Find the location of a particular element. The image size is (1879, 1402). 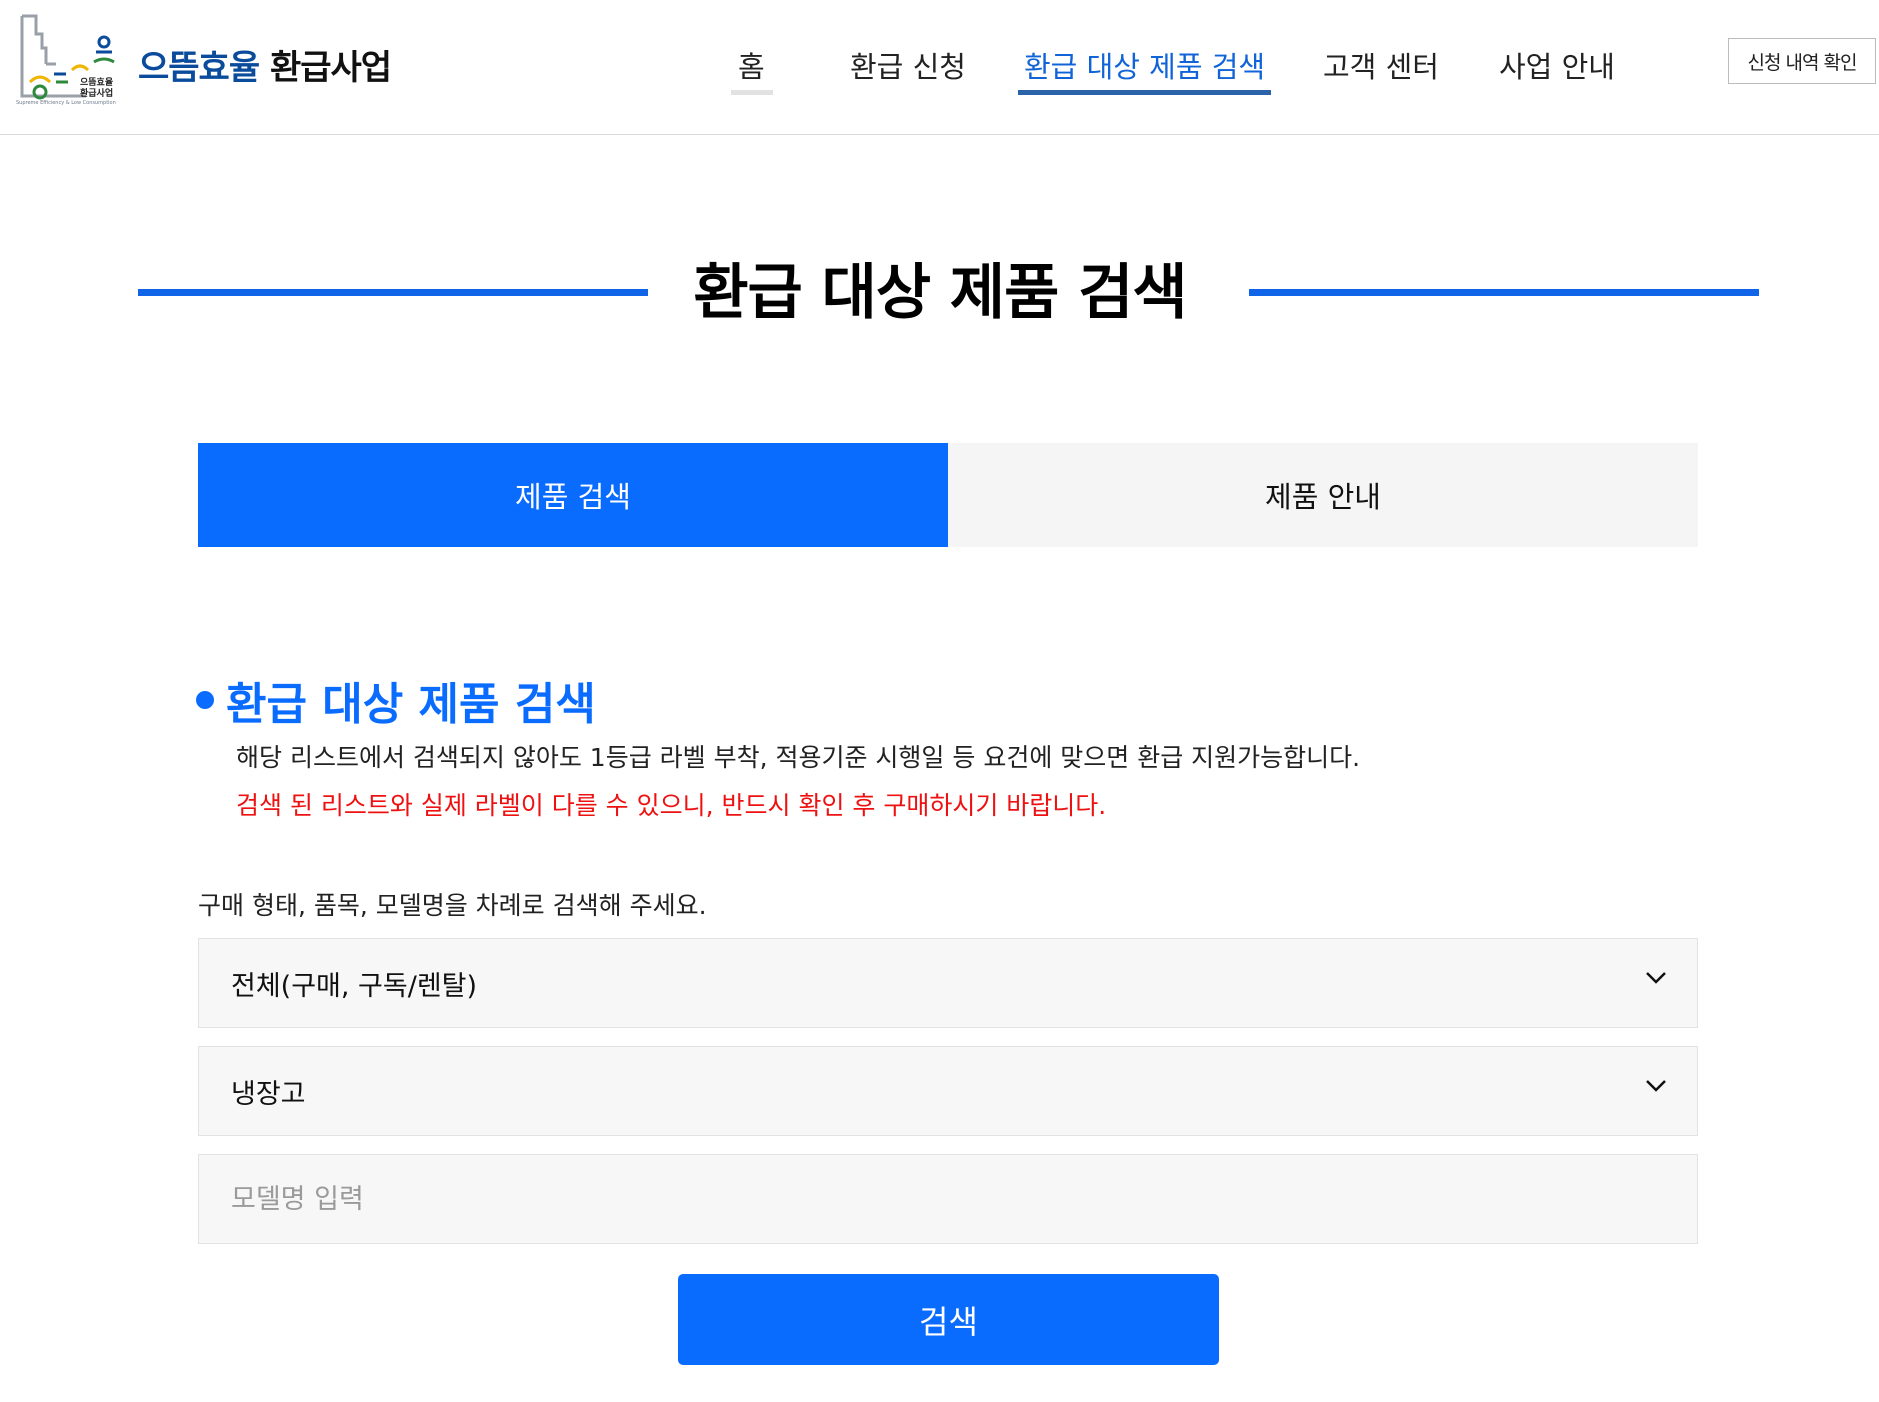

nav-item-customer-center: 고객 센터 is located at coordinates (1381, 65).